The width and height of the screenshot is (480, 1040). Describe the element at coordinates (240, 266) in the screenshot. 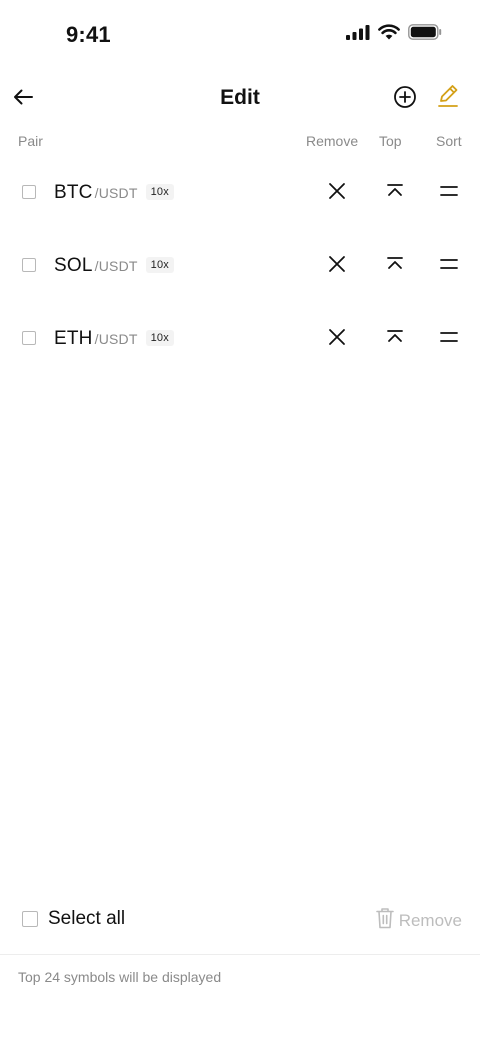

I see `pair-row: SOL/USDT 10x` at that location.